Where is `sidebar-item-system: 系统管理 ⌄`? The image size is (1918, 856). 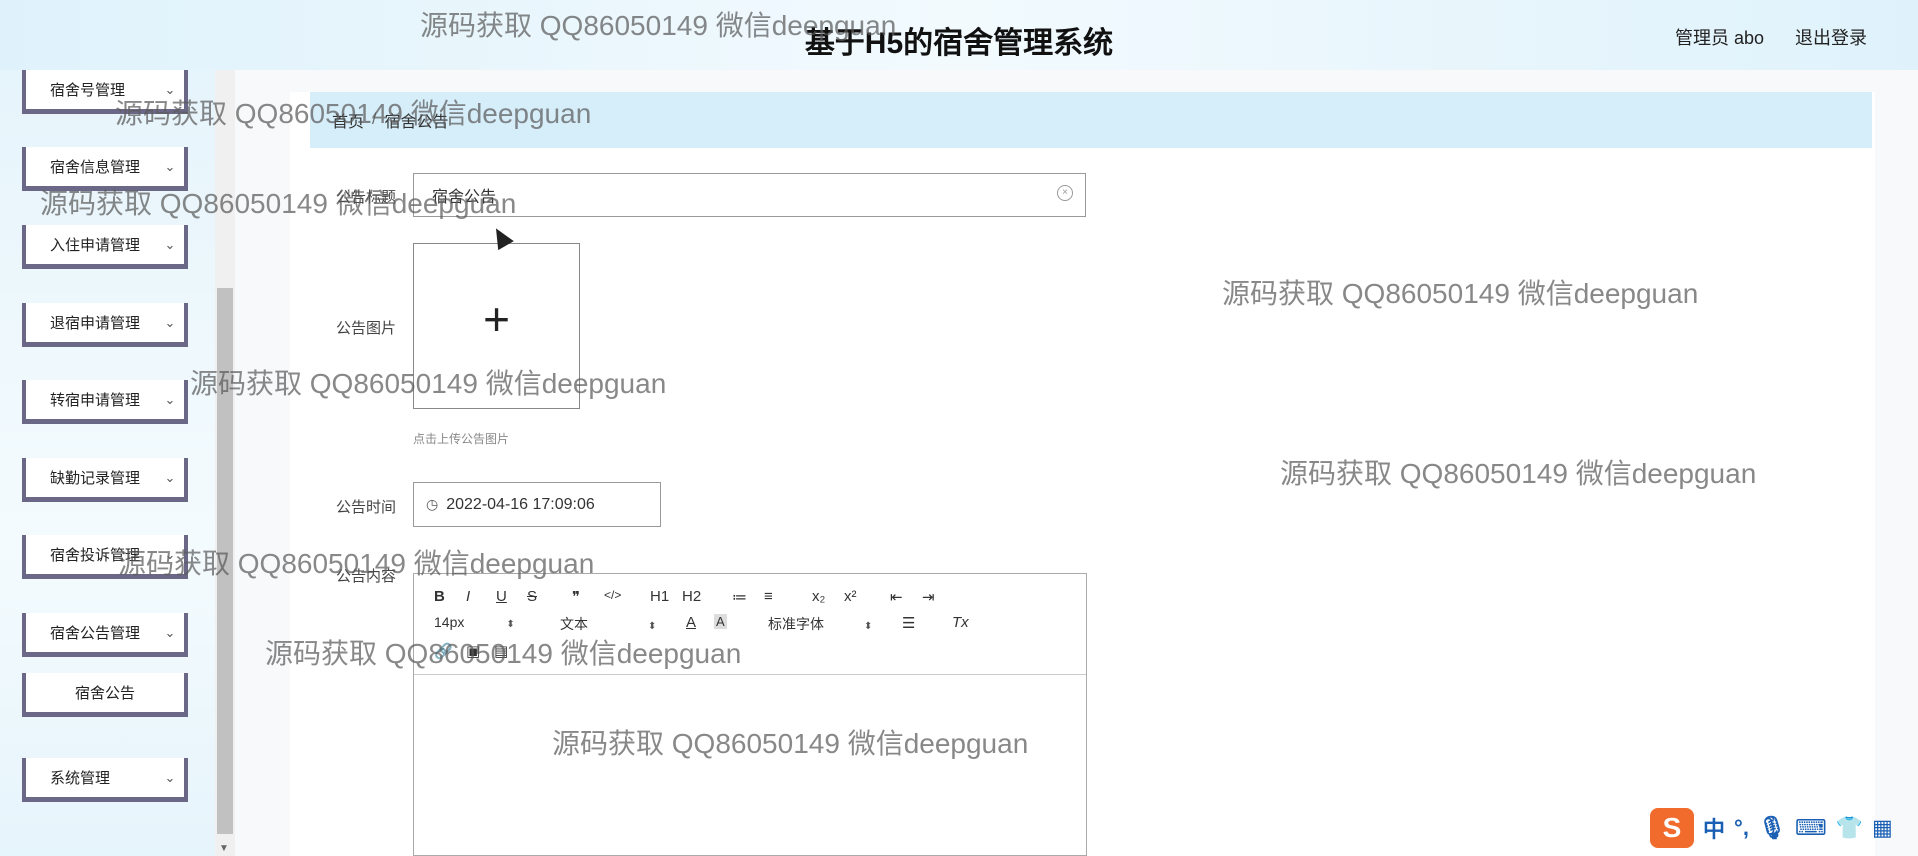 sidebar-item-system: 系统管理 ⌄ is located at coordinates (105, 780).